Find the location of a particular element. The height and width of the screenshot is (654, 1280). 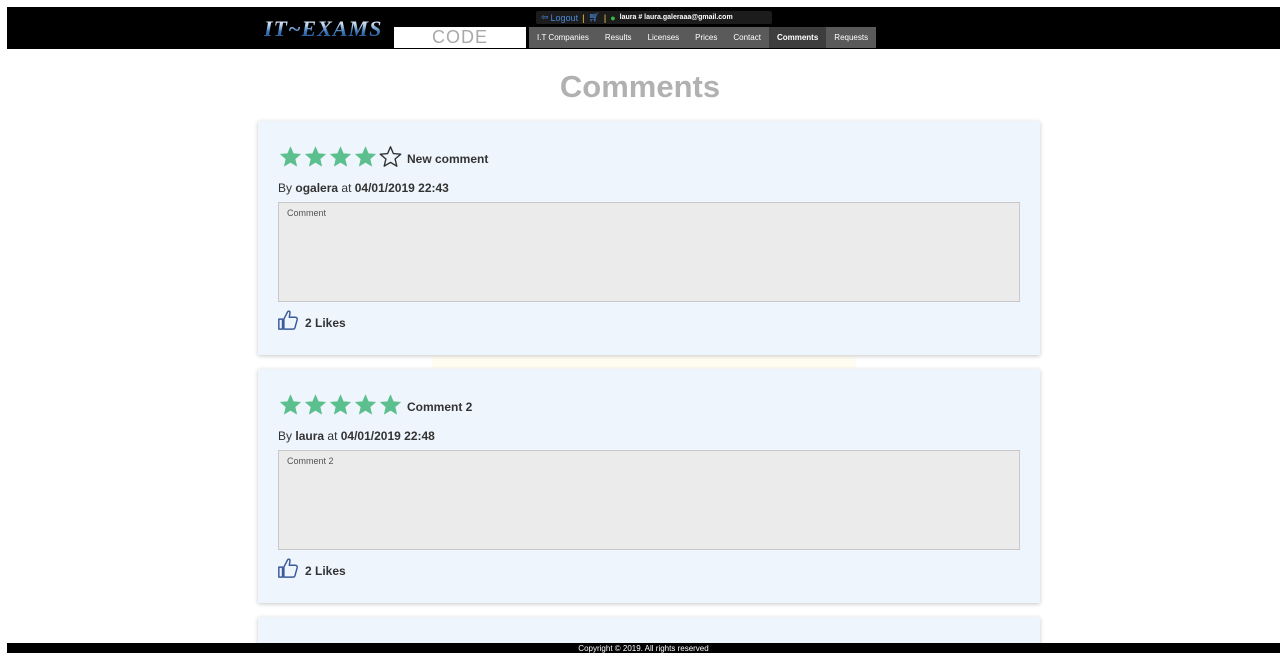

comment-author: laura is located at coordinates (309, 436).